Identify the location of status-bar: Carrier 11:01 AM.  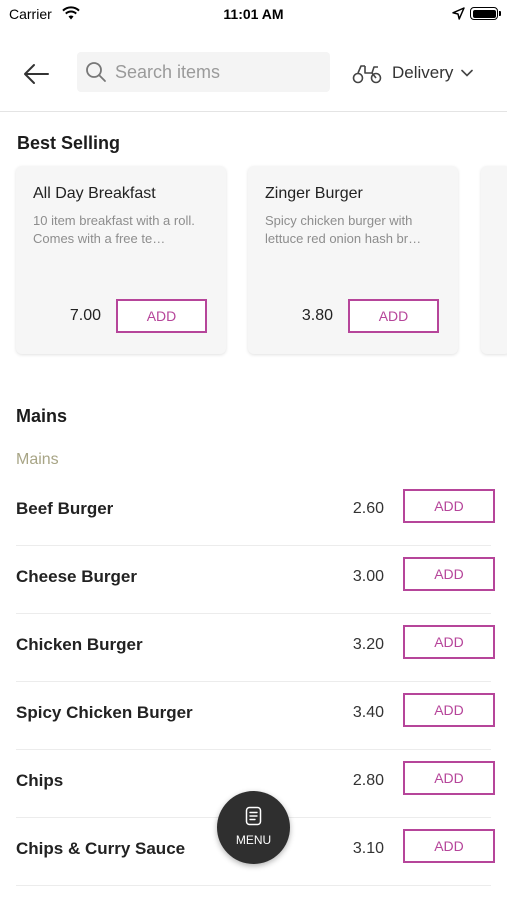
(253, 14).